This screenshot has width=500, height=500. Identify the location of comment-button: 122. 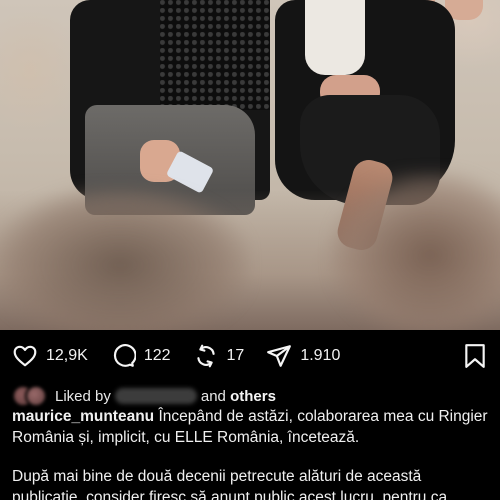
(140, 356).